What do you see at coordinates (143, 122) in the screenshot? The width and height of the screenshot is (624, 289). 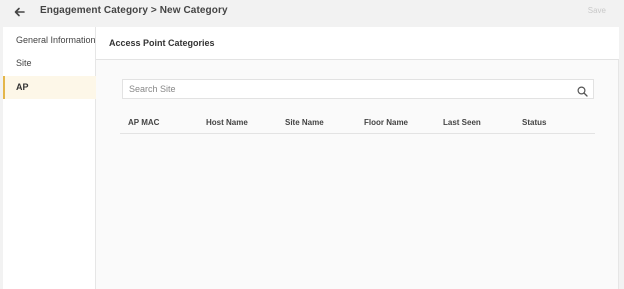 I see `column-header-ap-mac: AP MAC` at bounding box center [143, 122].